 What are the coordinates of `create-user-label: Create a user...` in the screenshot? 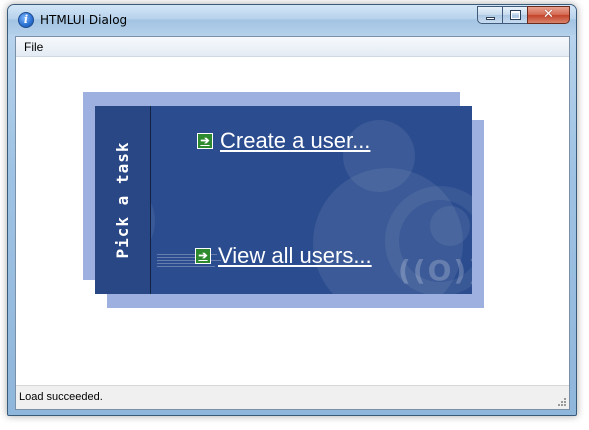 It's located at (295, 140).